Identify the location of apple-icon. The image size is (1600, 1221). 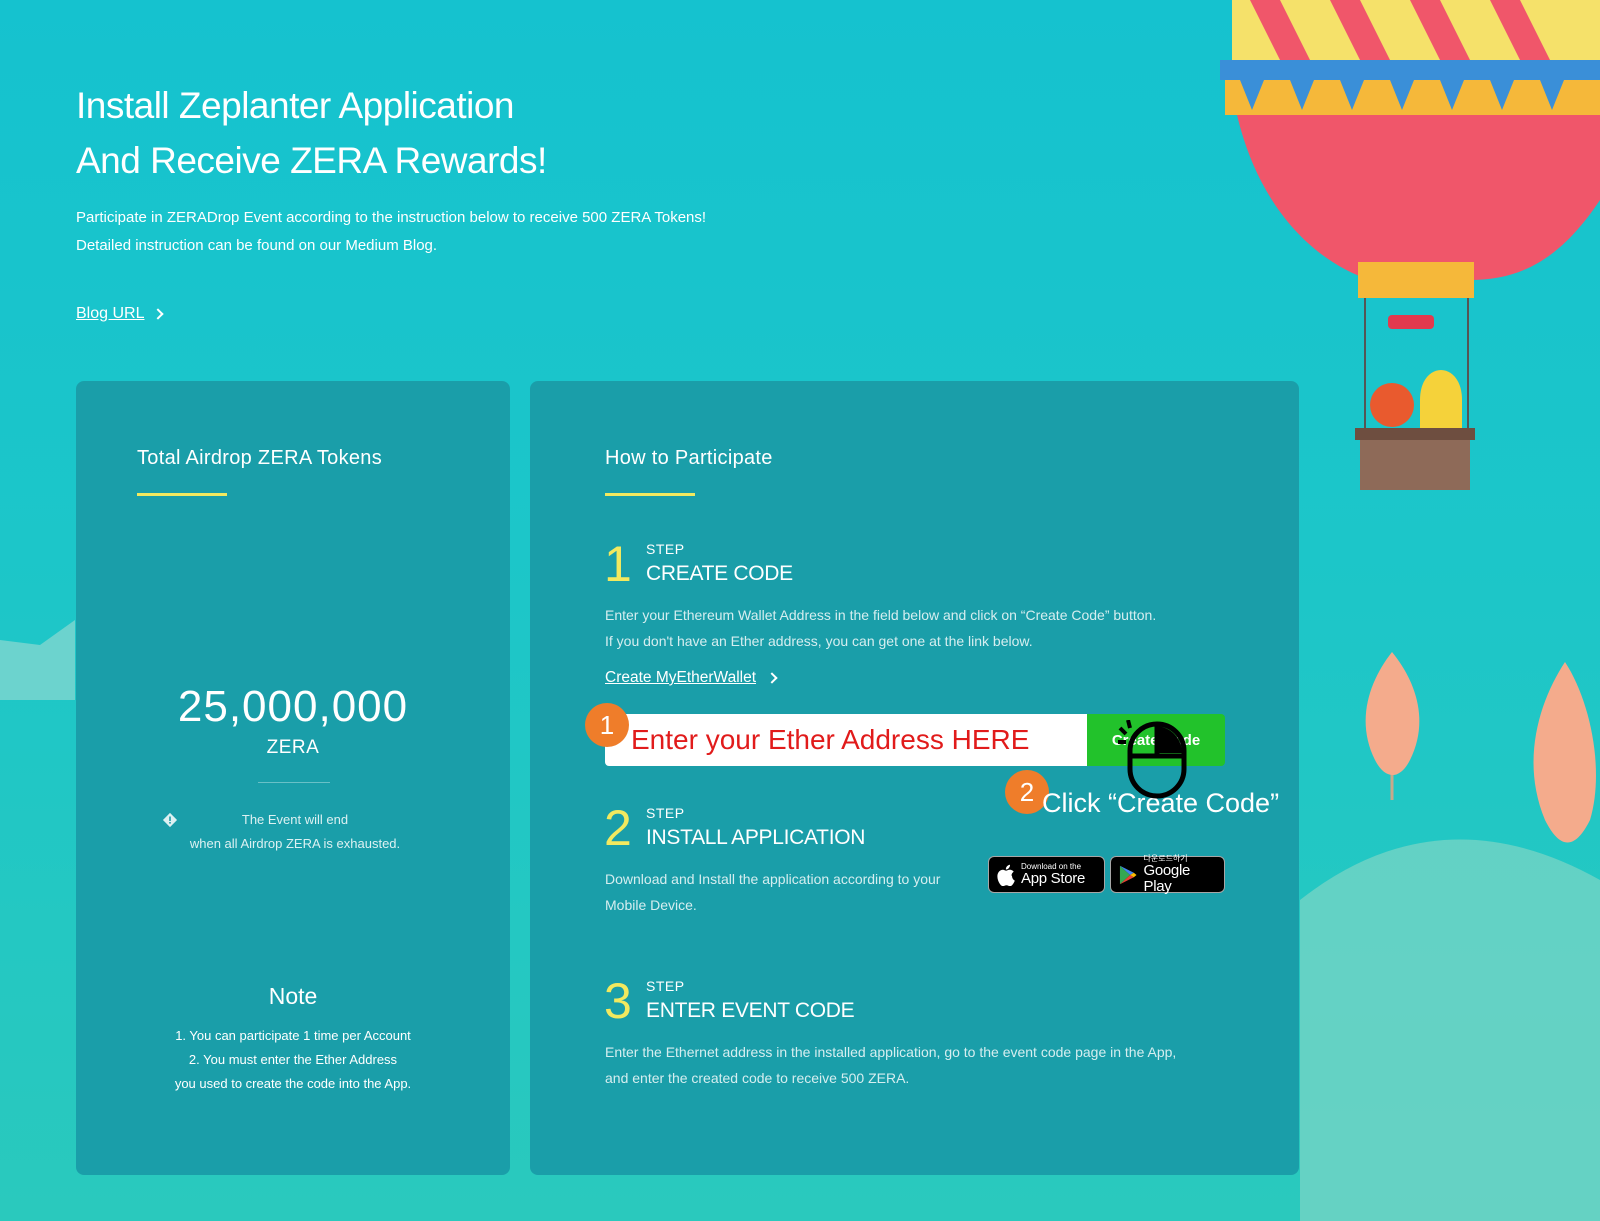
(1006, 875).